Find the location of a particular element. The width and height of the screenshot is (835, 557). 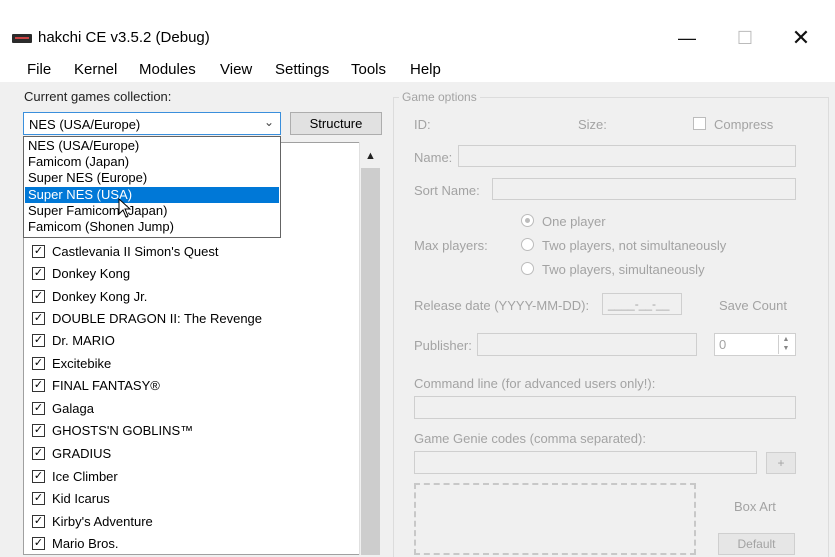

release-date-input: ____-__-__ is located at coordinates (642, 304).